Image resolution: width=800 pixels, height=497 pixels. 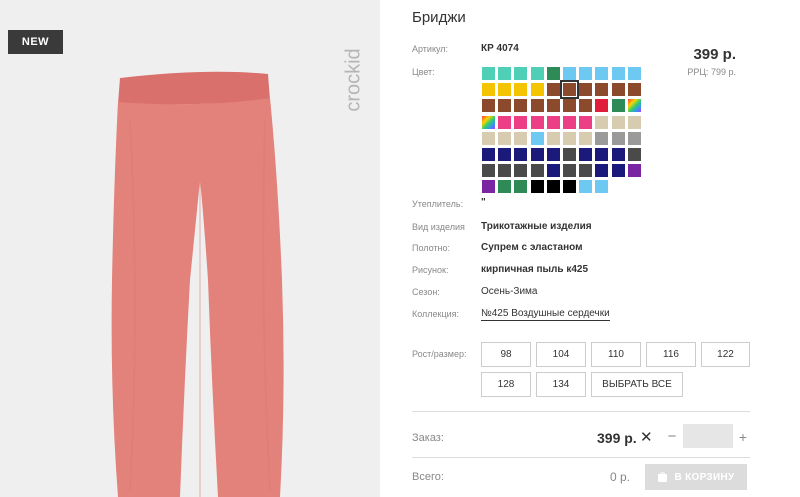 I want to click on add-to-cart-button: В КОРЗИНУ, so click(x=696, y=477).